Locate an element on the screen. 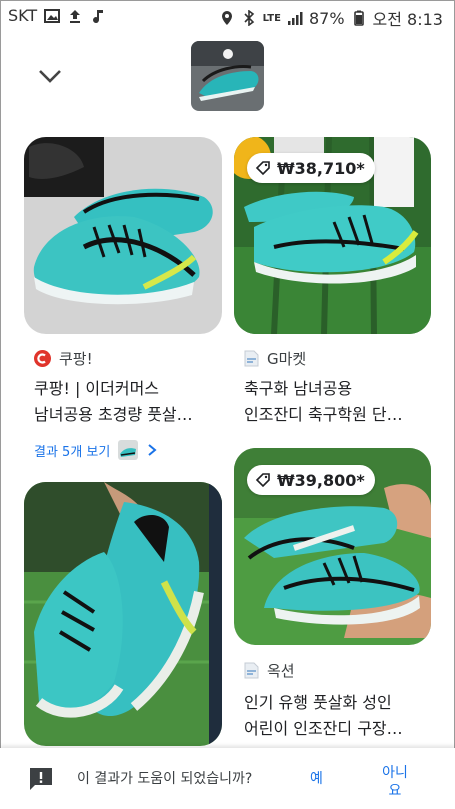 Image resolution: width=455 pixels, height=809 pixels. feedback-yes-button: 예 is located at coordinates (316, 778).